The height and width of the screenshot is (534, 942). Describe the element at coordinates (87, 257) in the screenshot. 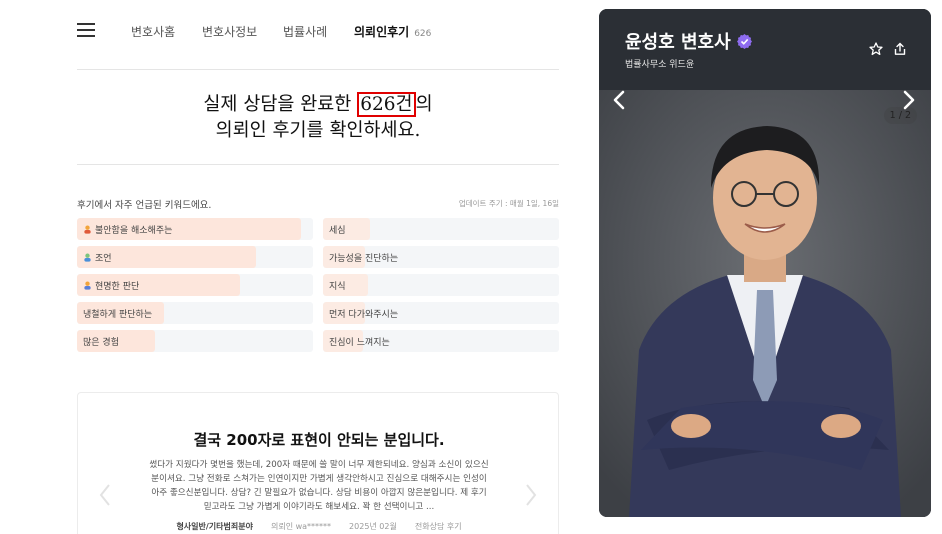

I see `advisor-person-icon` at that location.